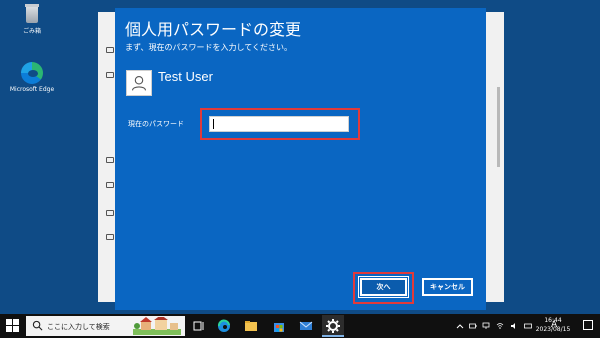  I want to click on notification-icon, so click(588, 325).